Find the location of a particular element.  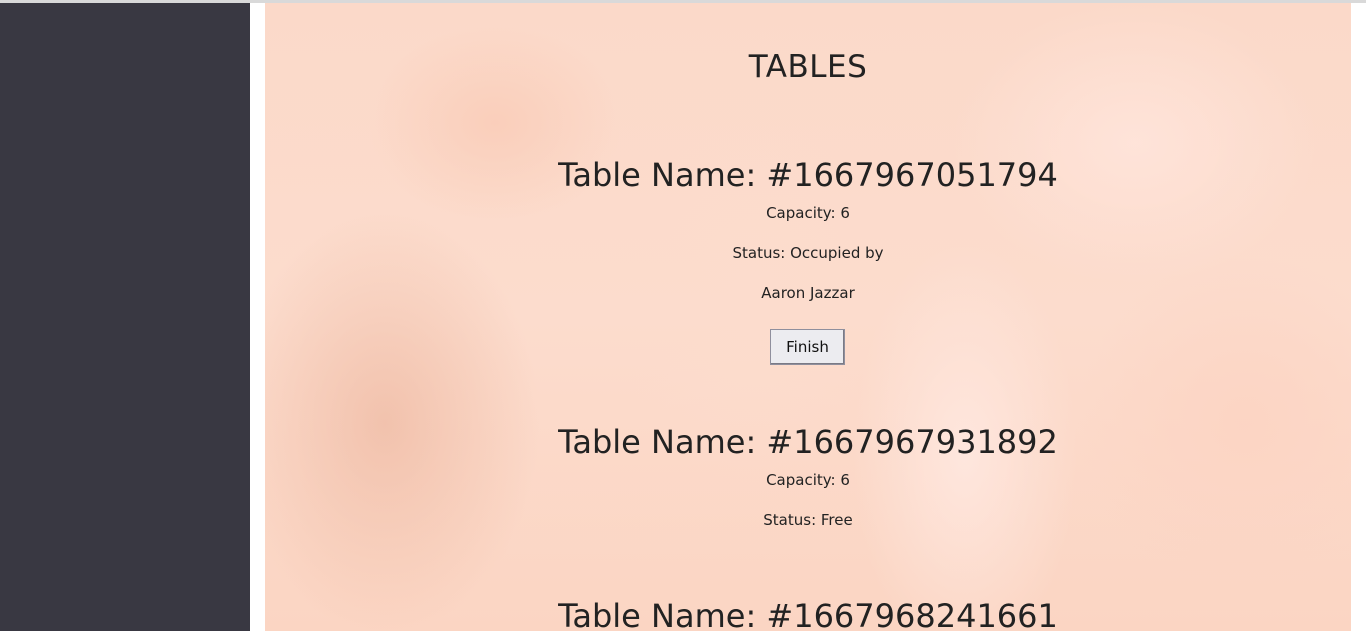

scrollbar is located at coordinates (1358, 317).